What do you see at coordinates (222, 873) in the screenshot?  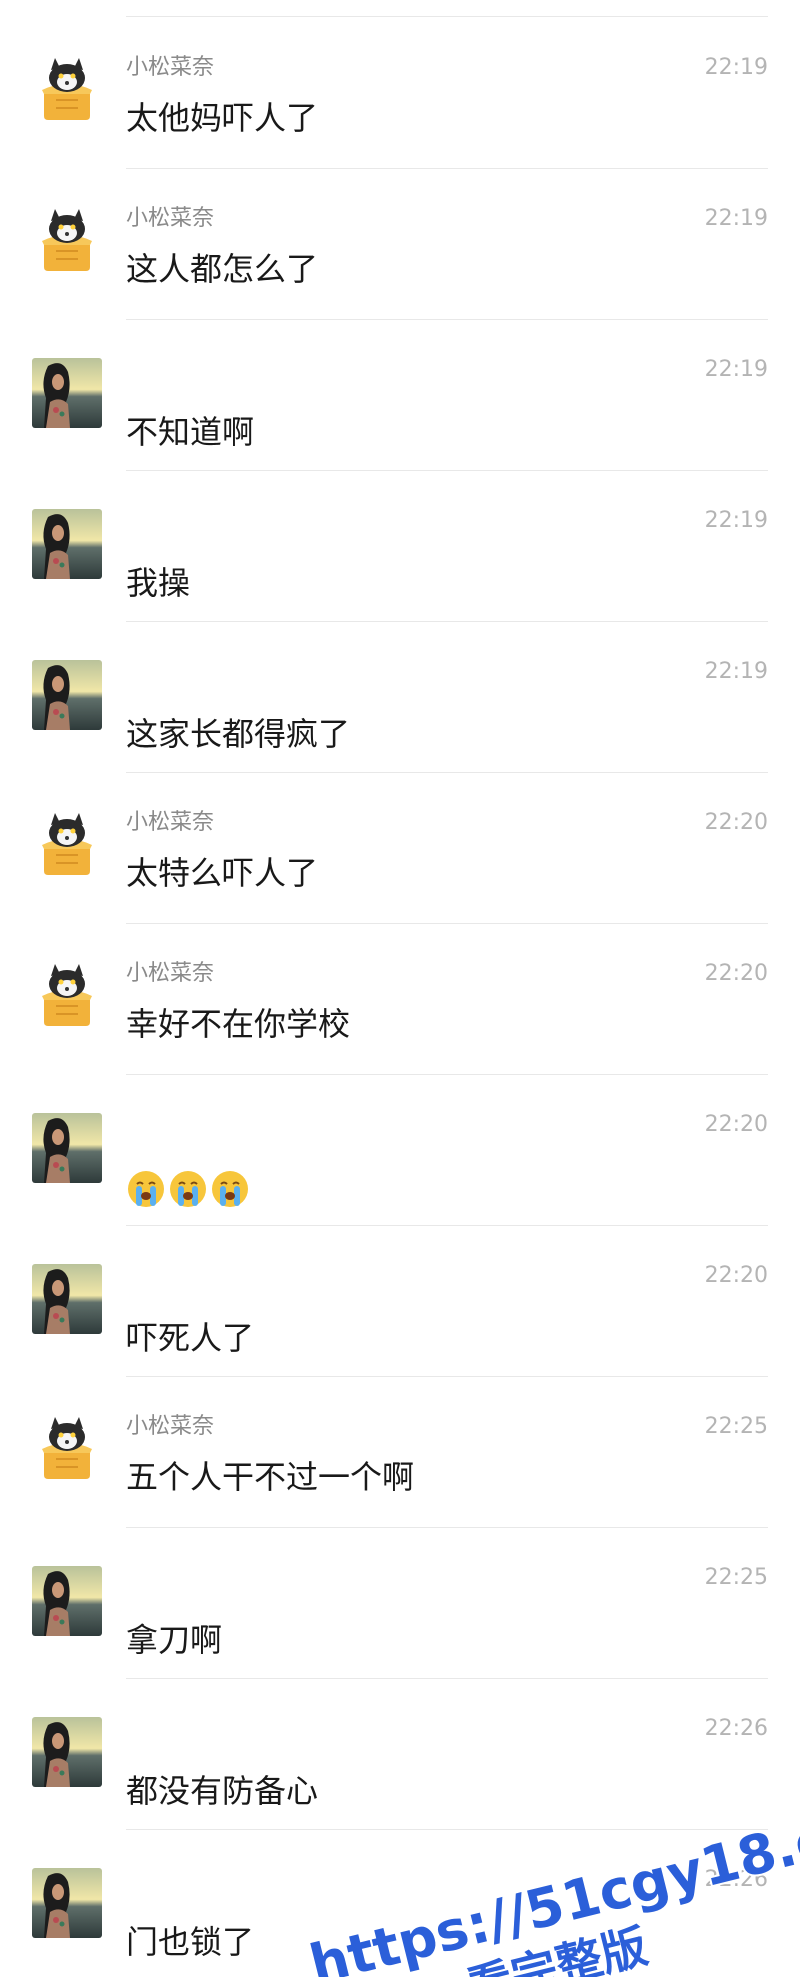 I see `message-text: 太特么吓人了` at bounding box center [222, 873].